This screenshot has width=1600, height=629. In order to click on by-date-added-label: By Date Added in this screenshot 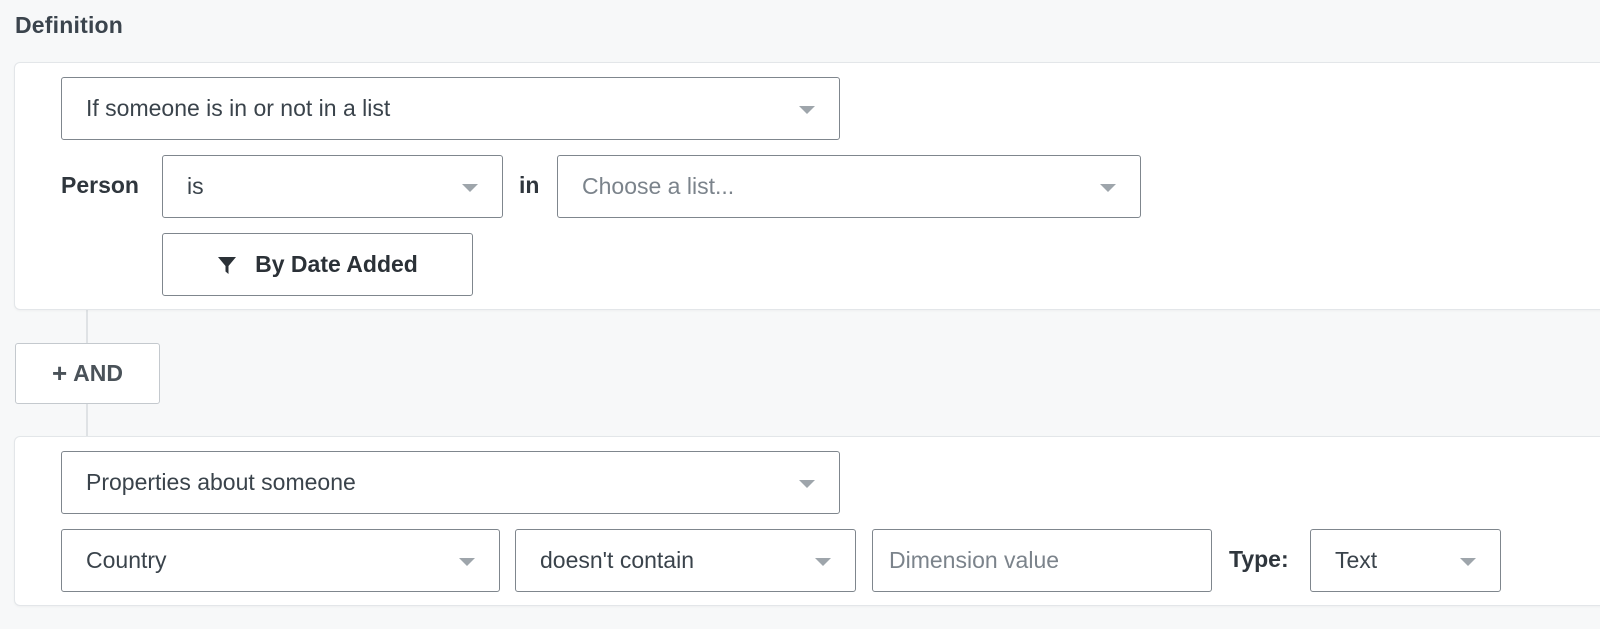, I will do `click(336, 264)`.